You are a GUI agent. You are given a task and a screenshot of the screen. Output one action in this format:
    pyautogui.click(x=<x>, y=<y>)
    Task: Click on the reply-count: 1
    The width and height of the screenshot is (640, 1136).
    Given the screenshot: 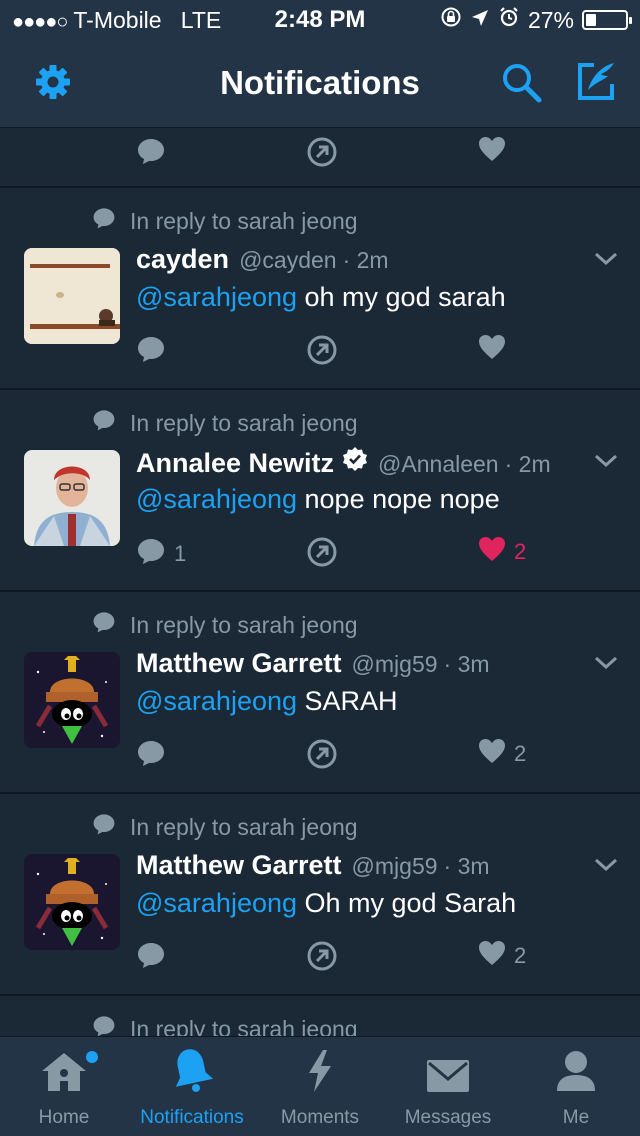 What is the action you would take?
    pyautogui.click(x=180, y=553)
    